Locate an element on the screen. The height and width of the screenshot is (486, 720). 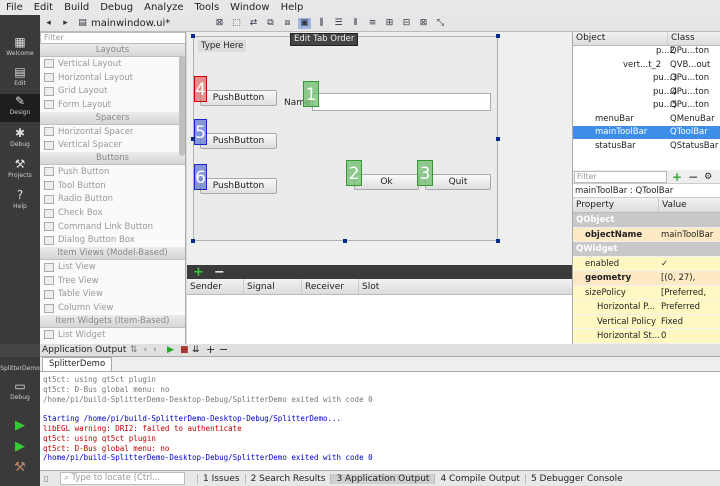
tab-order-marker-2: 2 is located at coordinates (354, 173).